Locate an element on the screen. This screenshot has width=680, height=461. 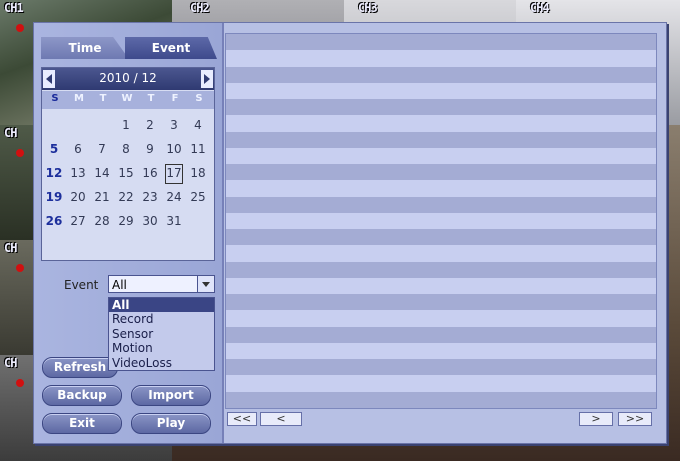
event-filter-option: Sensor is located at coordinates (161, 334).